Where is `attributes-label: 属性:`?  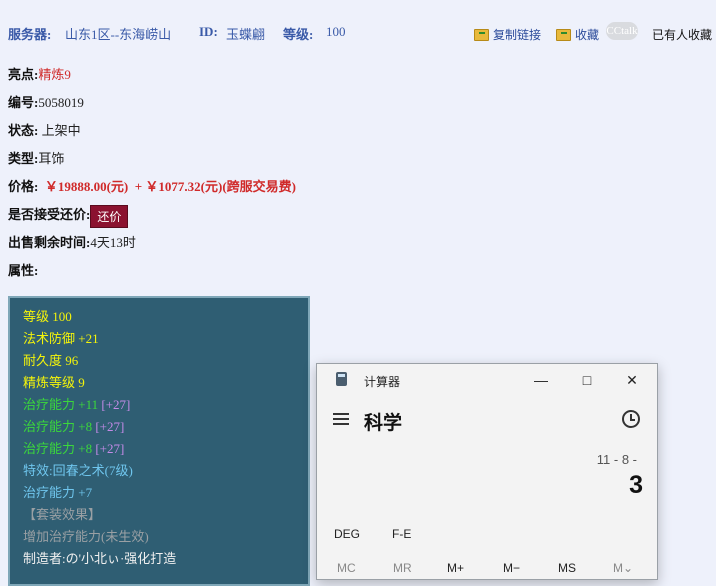
attributes-label: 属性: is located at coordinates (23, 270).